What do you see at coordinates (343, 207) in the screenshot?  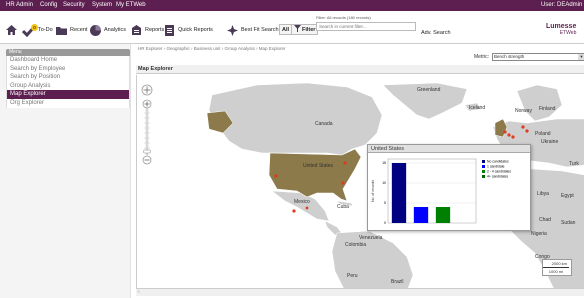 I see `label-cuba: Cuba` at bounding box center [343, 207].